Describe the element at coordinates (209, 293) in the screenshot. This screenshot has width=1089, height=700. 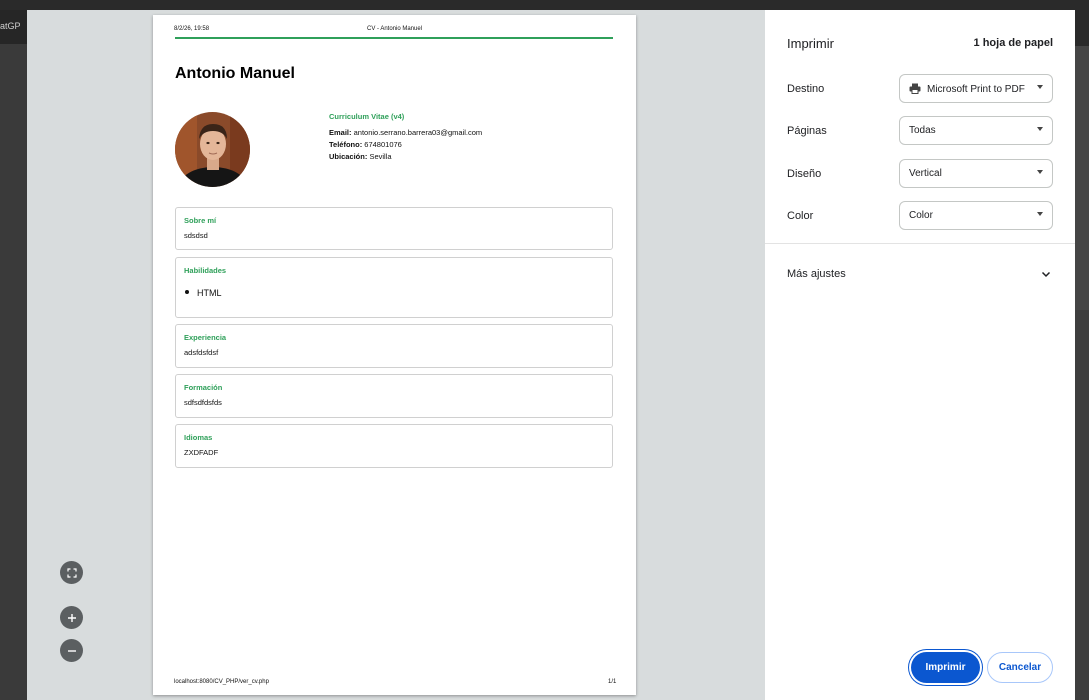
I see `skill-label: HTML` at that location.